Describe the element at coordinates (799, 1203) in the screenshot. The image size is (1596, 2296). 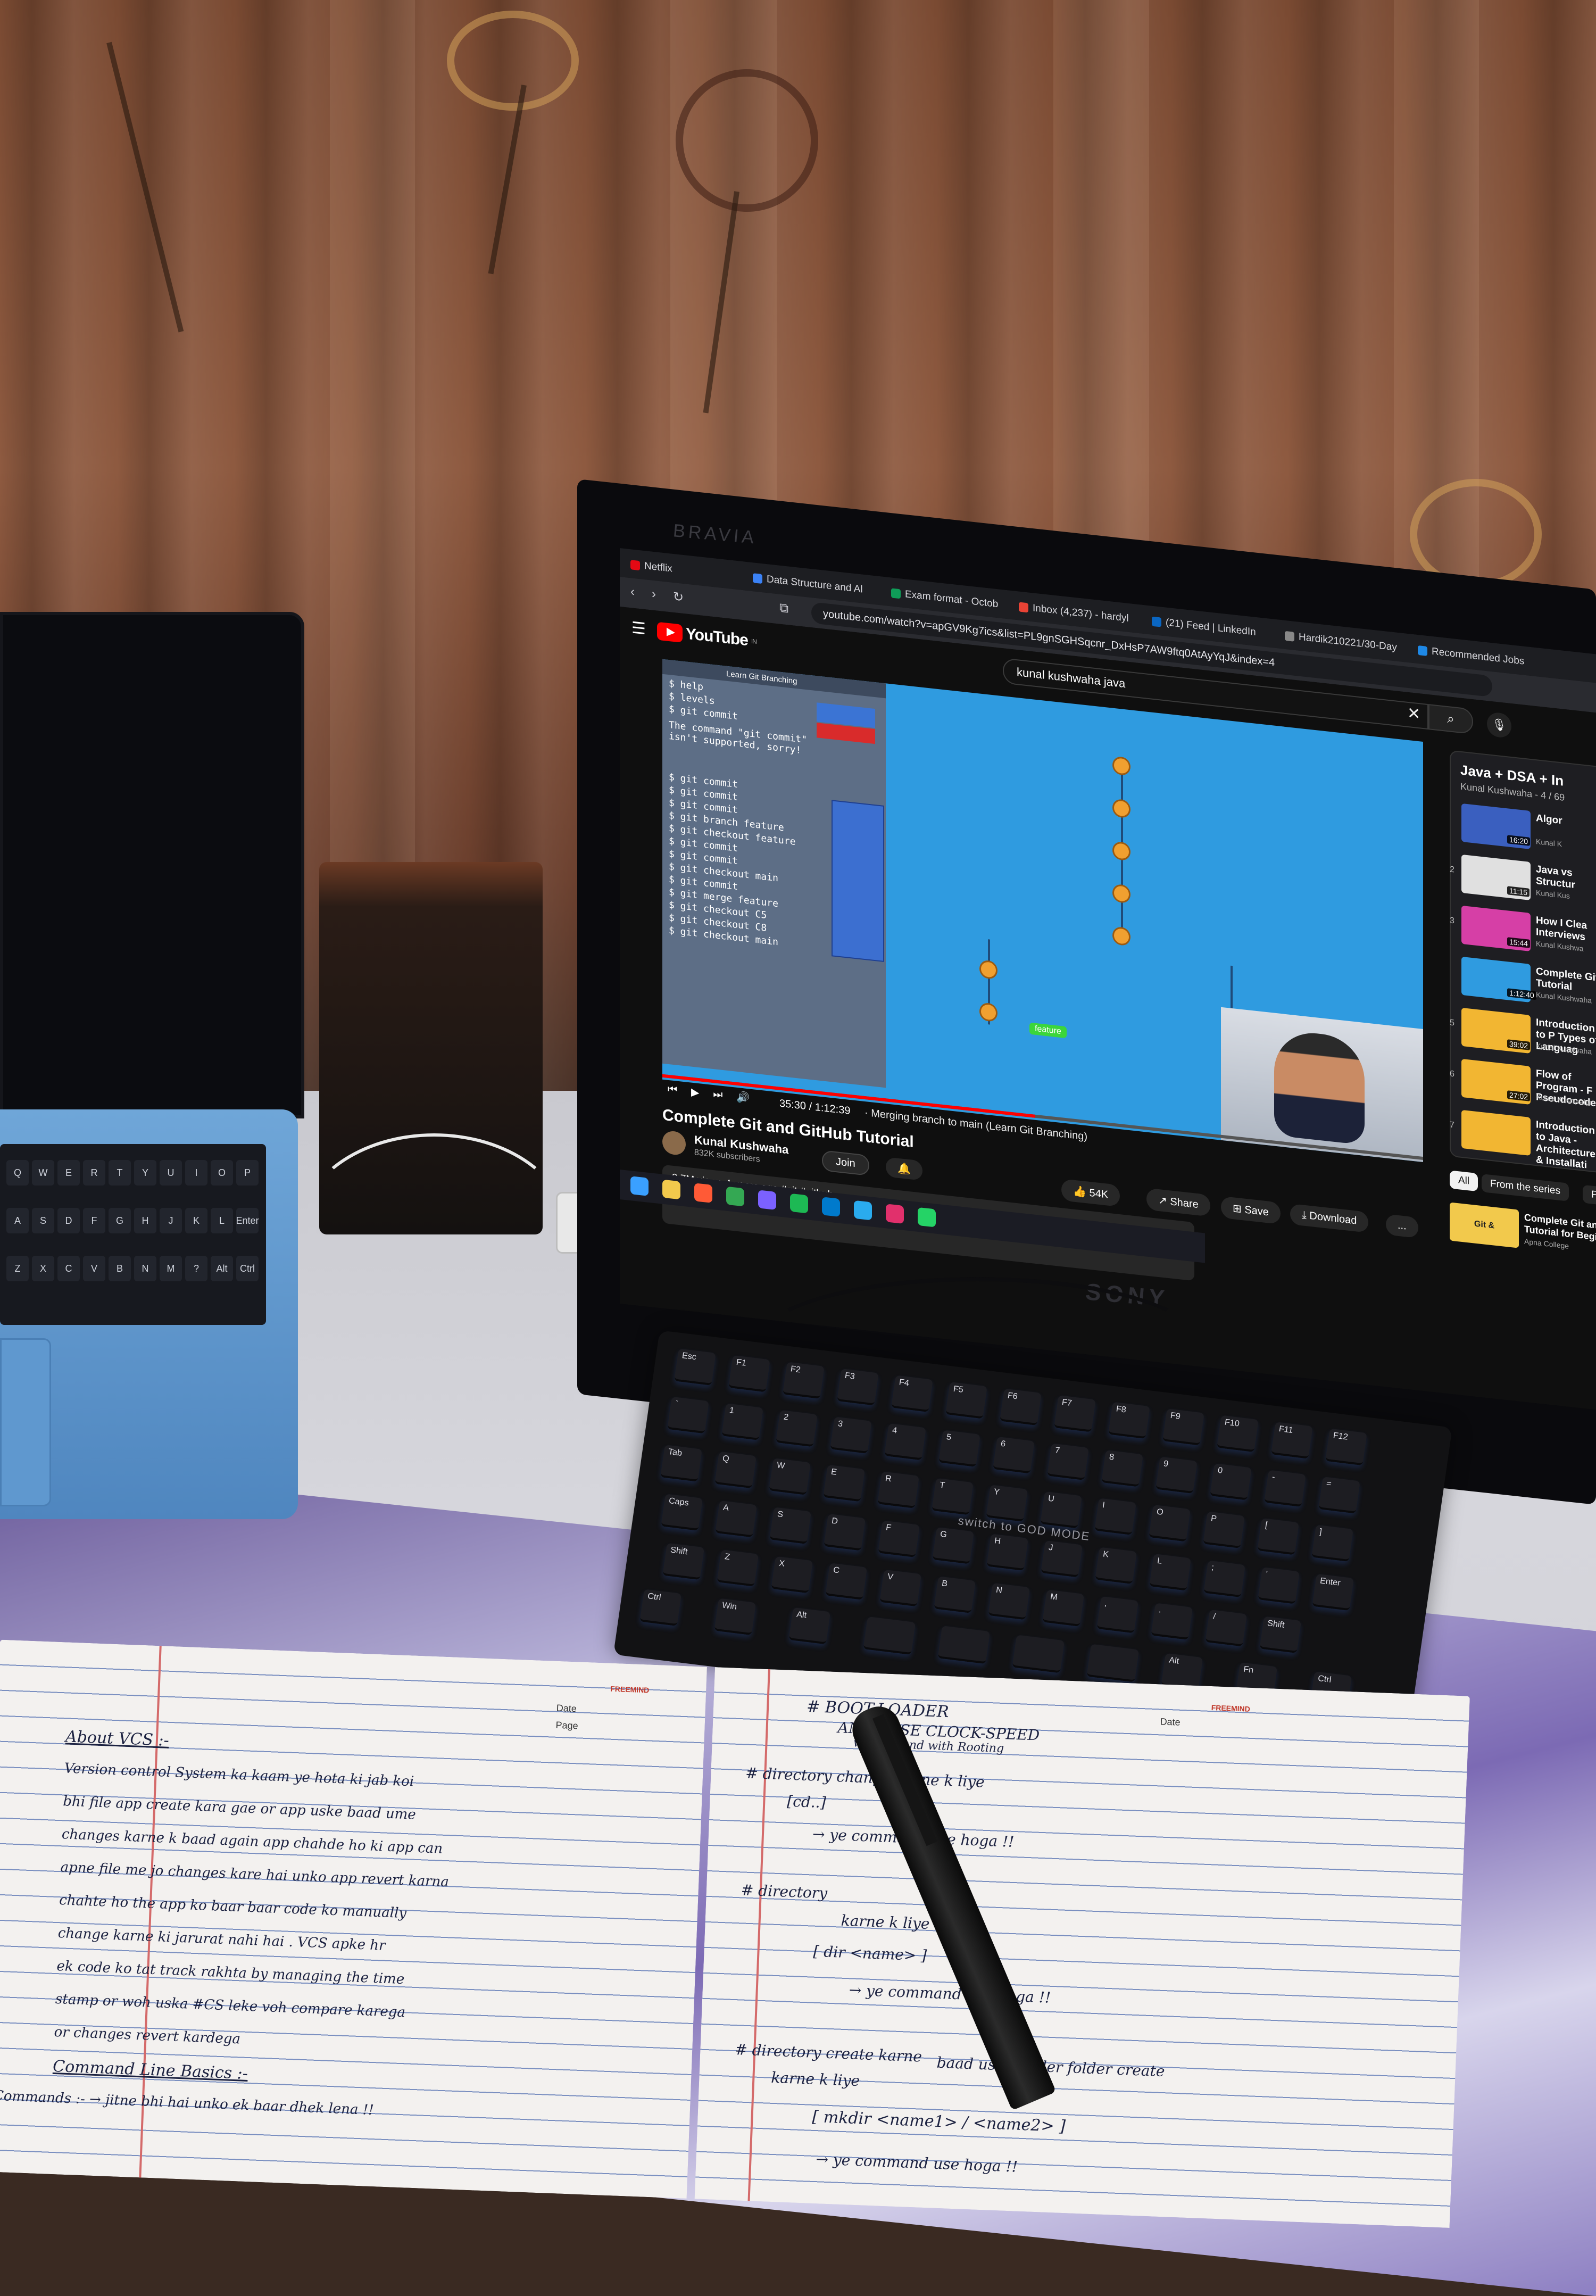
I see `spotify-icon` at that location.